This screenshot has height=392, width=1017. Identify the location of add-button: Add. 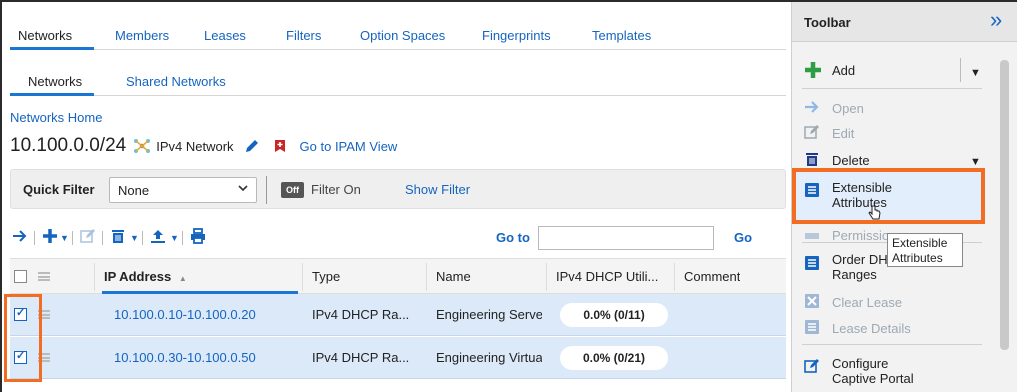
(843, 70).